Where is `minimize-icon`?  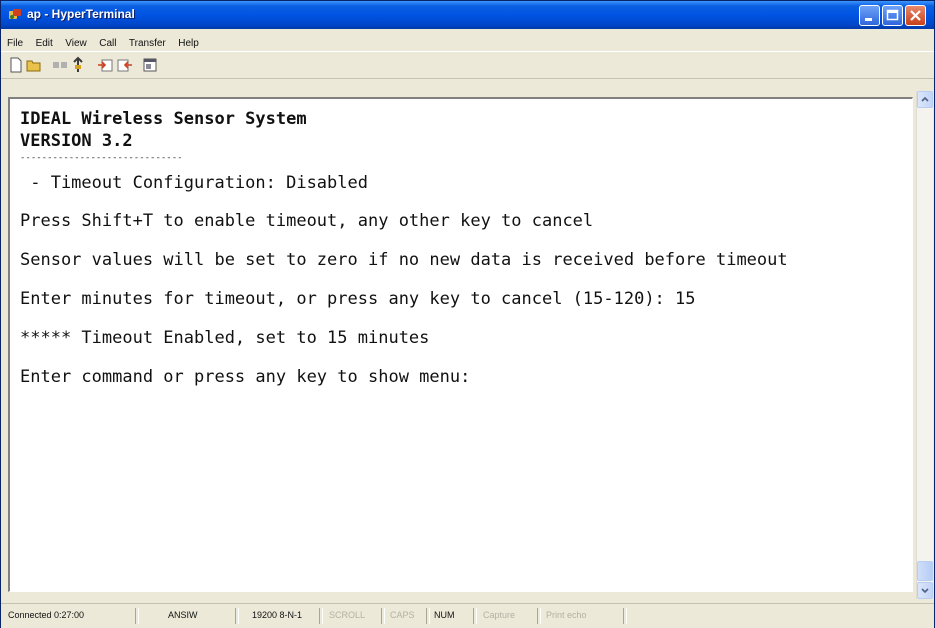 minimize-icon is located at coordinates (868, 19).